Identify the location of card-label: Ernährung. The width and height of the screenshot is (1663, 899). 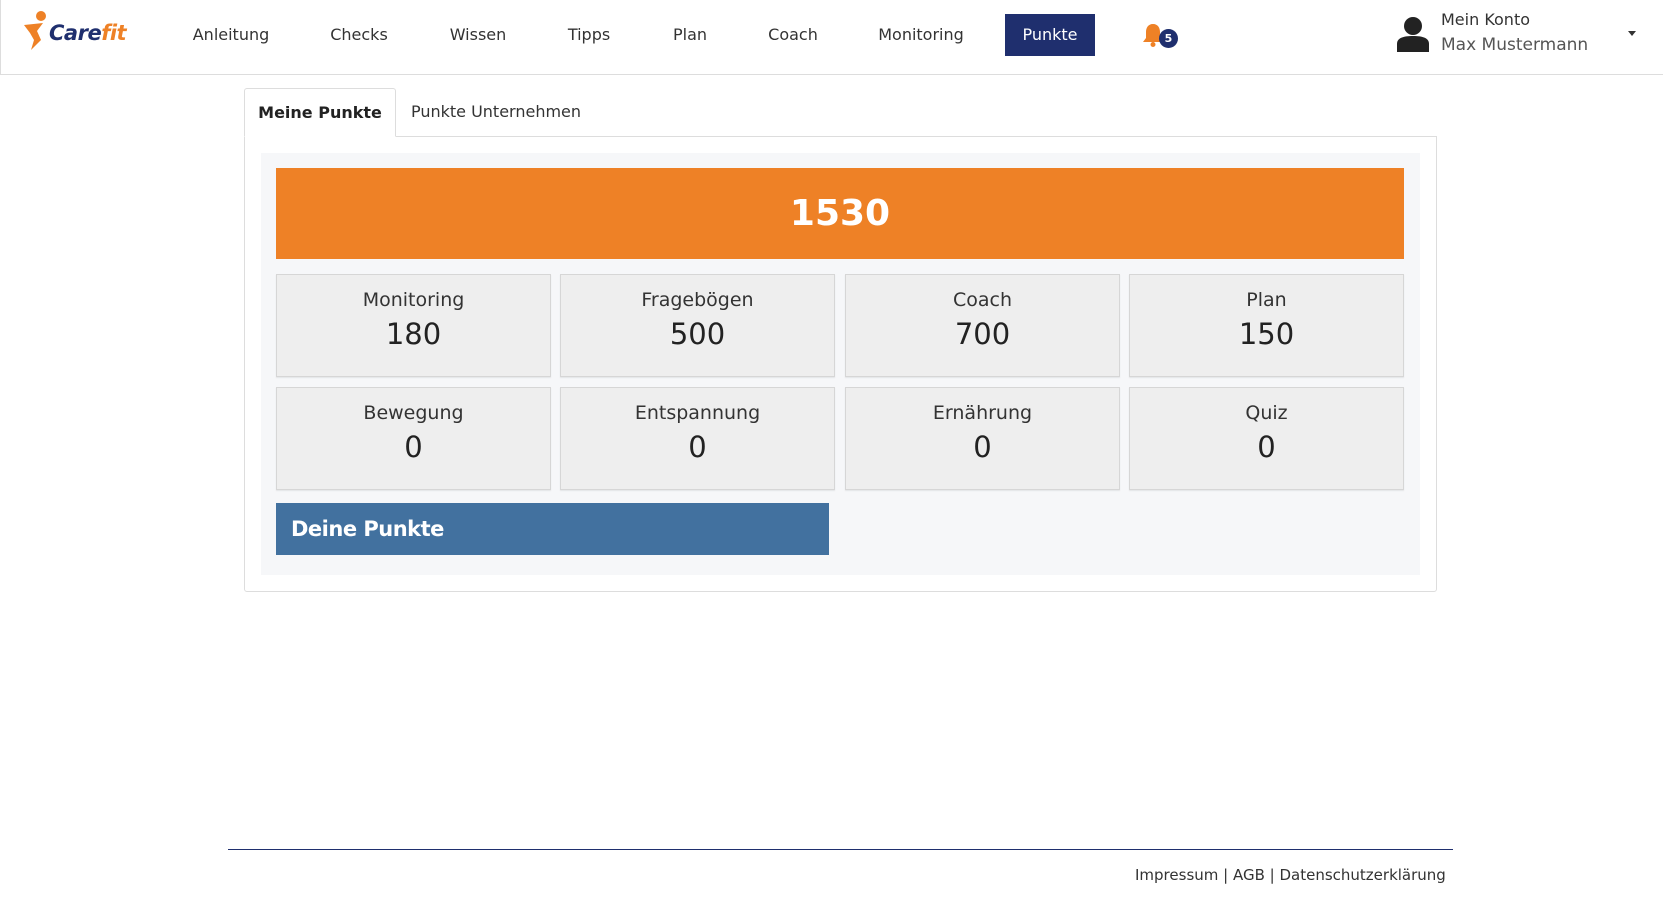
(982, 413).